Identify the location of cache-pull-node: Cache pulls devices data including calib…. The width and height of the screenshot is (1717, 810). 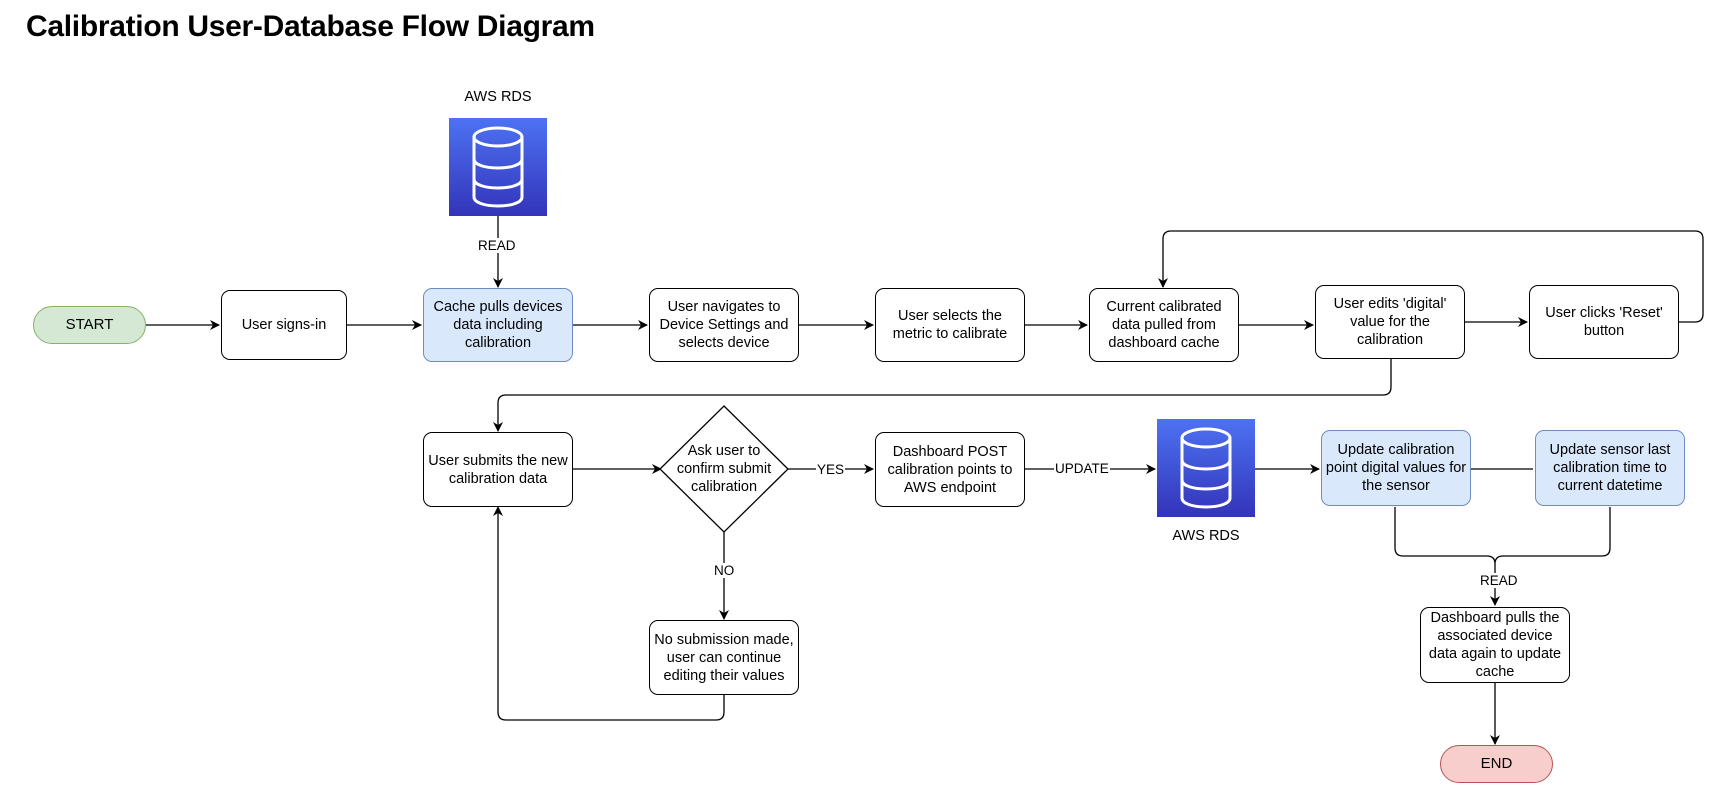
(498, 325).